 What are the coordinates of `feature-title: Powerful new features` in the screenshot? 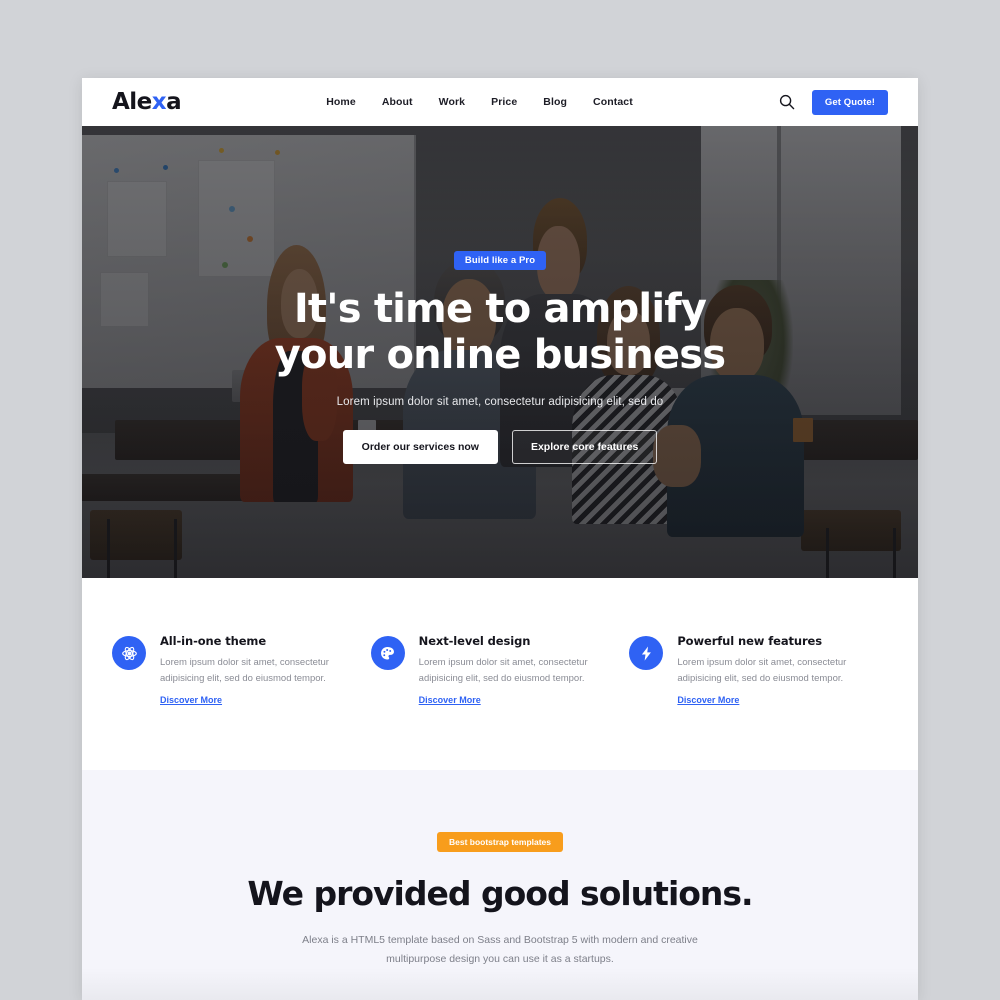 It's located at (749, 641).